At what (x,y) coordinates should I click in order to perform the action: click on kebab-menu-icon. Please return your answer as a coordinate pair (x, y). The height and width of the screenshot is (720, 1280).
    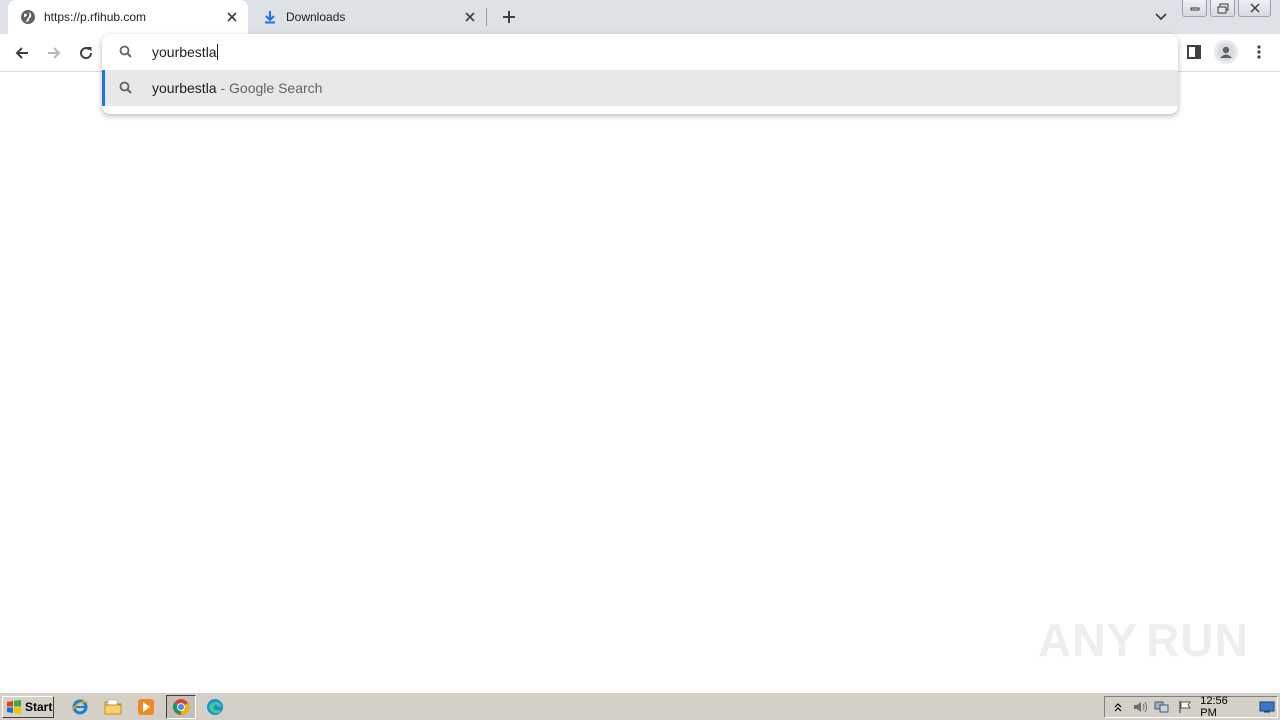
    Looking at the image, I should click on (1259, 52).